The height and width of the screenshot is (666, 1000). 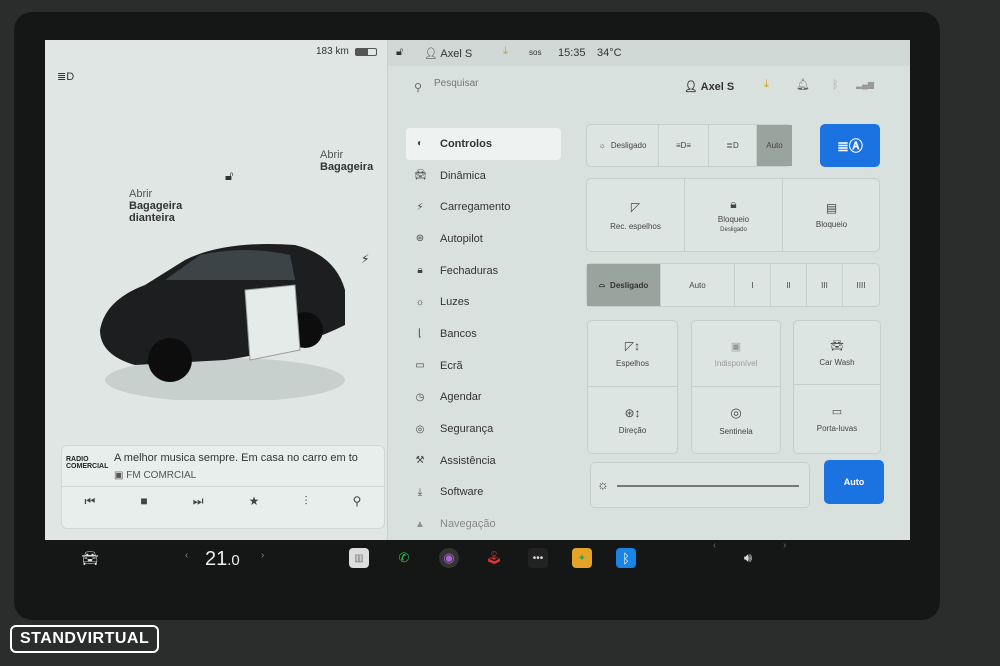 What do you see at coordinates (753, 285) in the screenshot?
I see `wiper-option: I` at bounding box center [753, 285].